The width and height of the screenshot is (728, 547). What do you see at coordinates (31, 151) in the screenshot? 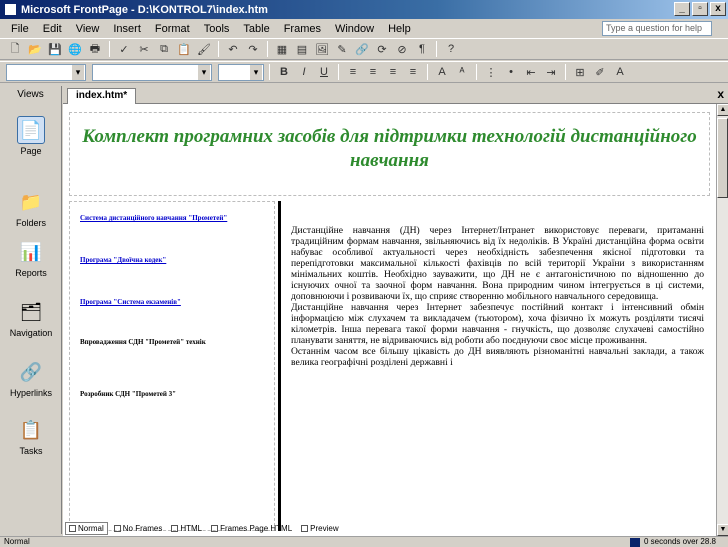
I see `view-page-label: Page` at bounding box center [31, 151].